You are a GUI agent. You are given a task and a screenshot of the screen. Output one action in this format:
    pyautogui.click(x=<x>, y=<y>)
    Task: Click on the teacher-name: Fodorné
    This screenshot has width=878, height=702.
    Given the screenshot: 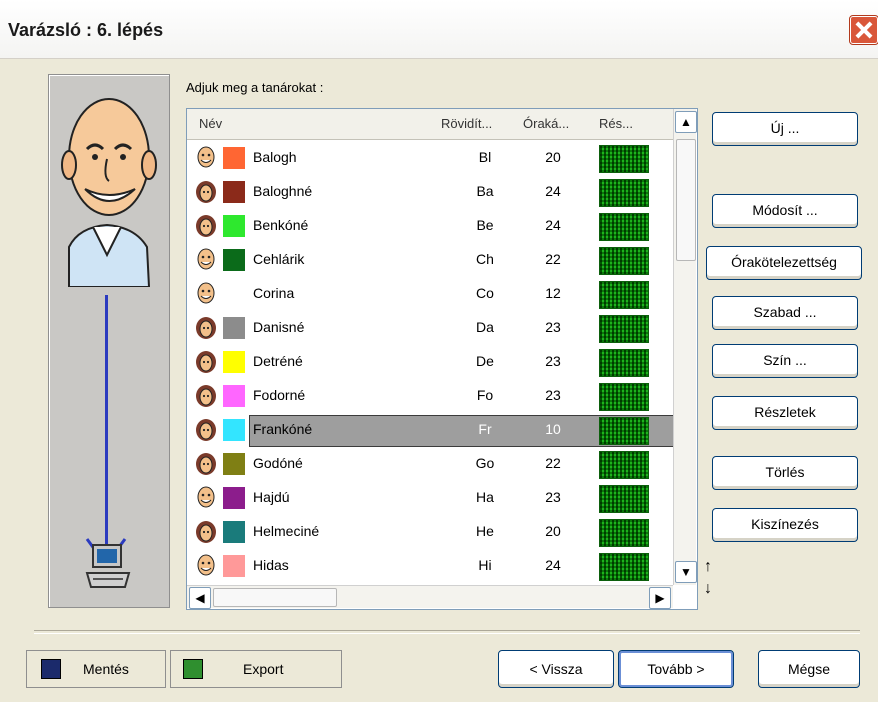 What is the action you would take?
    pyautogui.click(x=279, y=395)
    